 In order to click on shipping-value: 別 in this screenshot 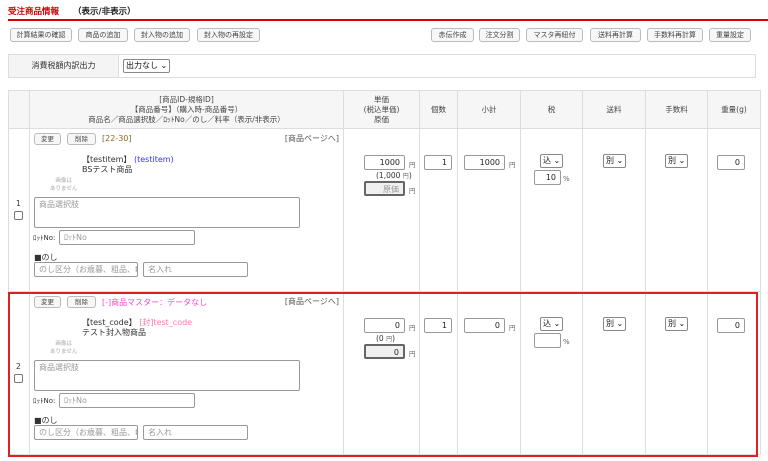, I will do `click(610, 323)`.